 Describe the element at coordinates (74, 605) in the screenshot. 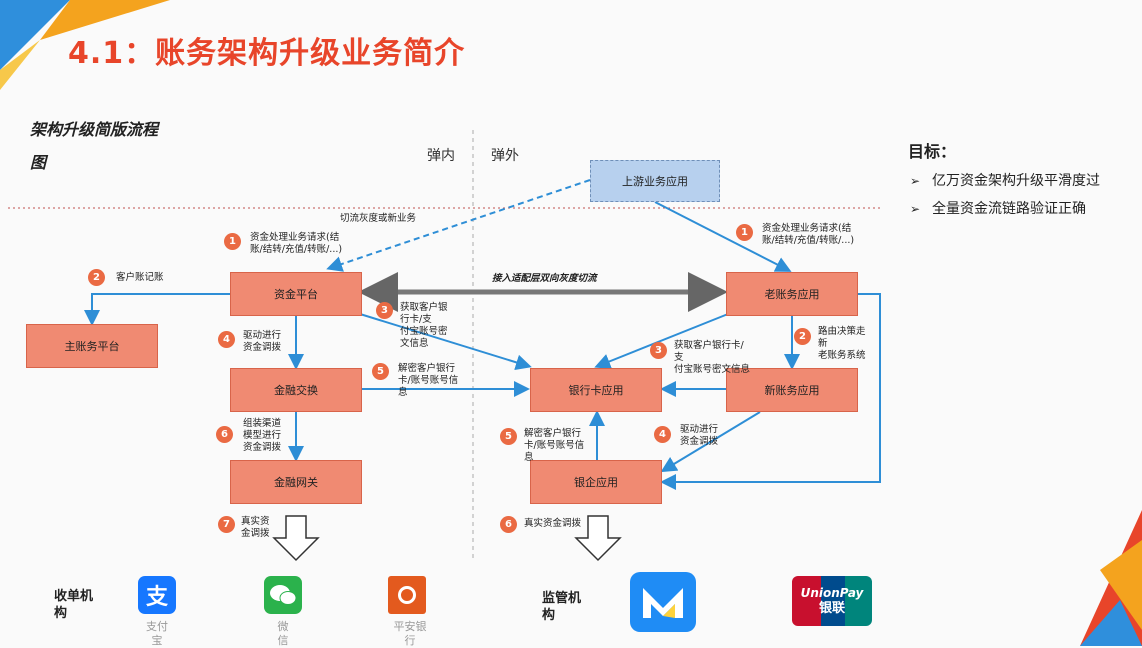

I see `acquirer-label: 收单机 构` at that location.